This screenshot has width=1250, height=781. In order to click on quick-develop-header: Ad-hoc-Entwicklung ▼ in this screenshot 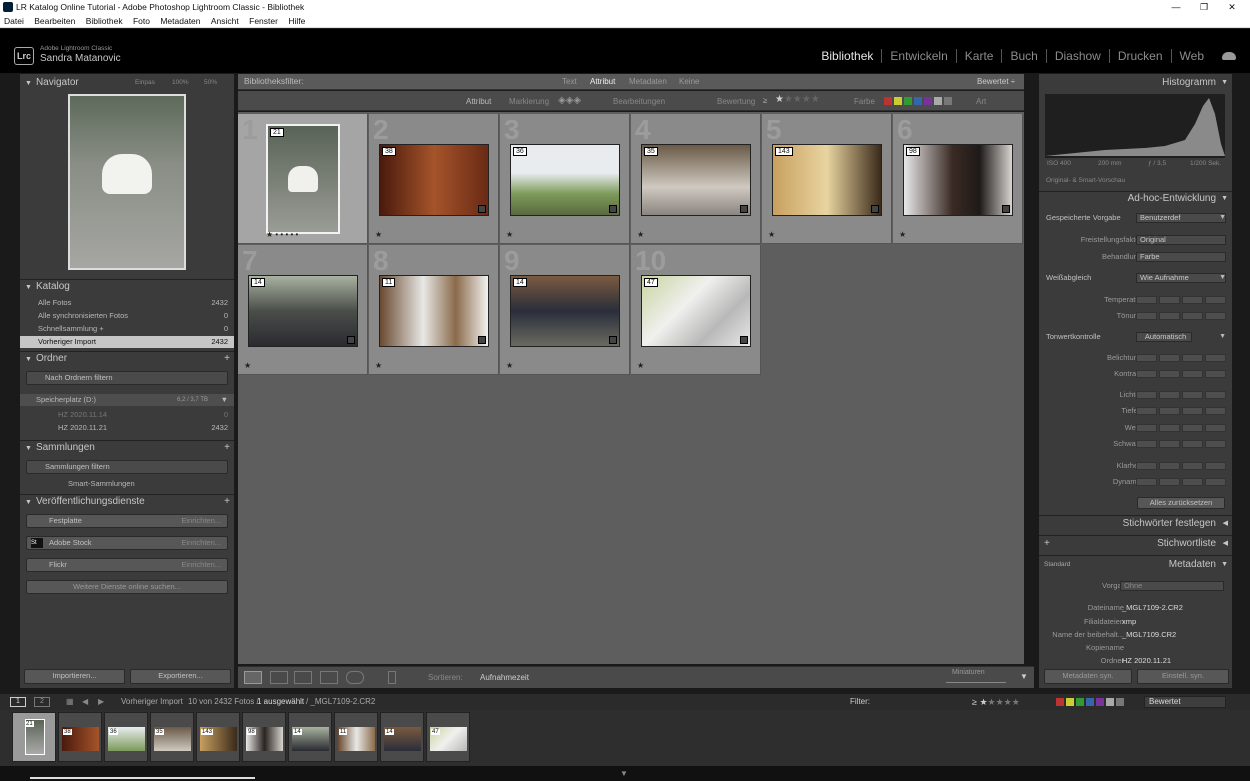, I will do `click(1135, 199)`.